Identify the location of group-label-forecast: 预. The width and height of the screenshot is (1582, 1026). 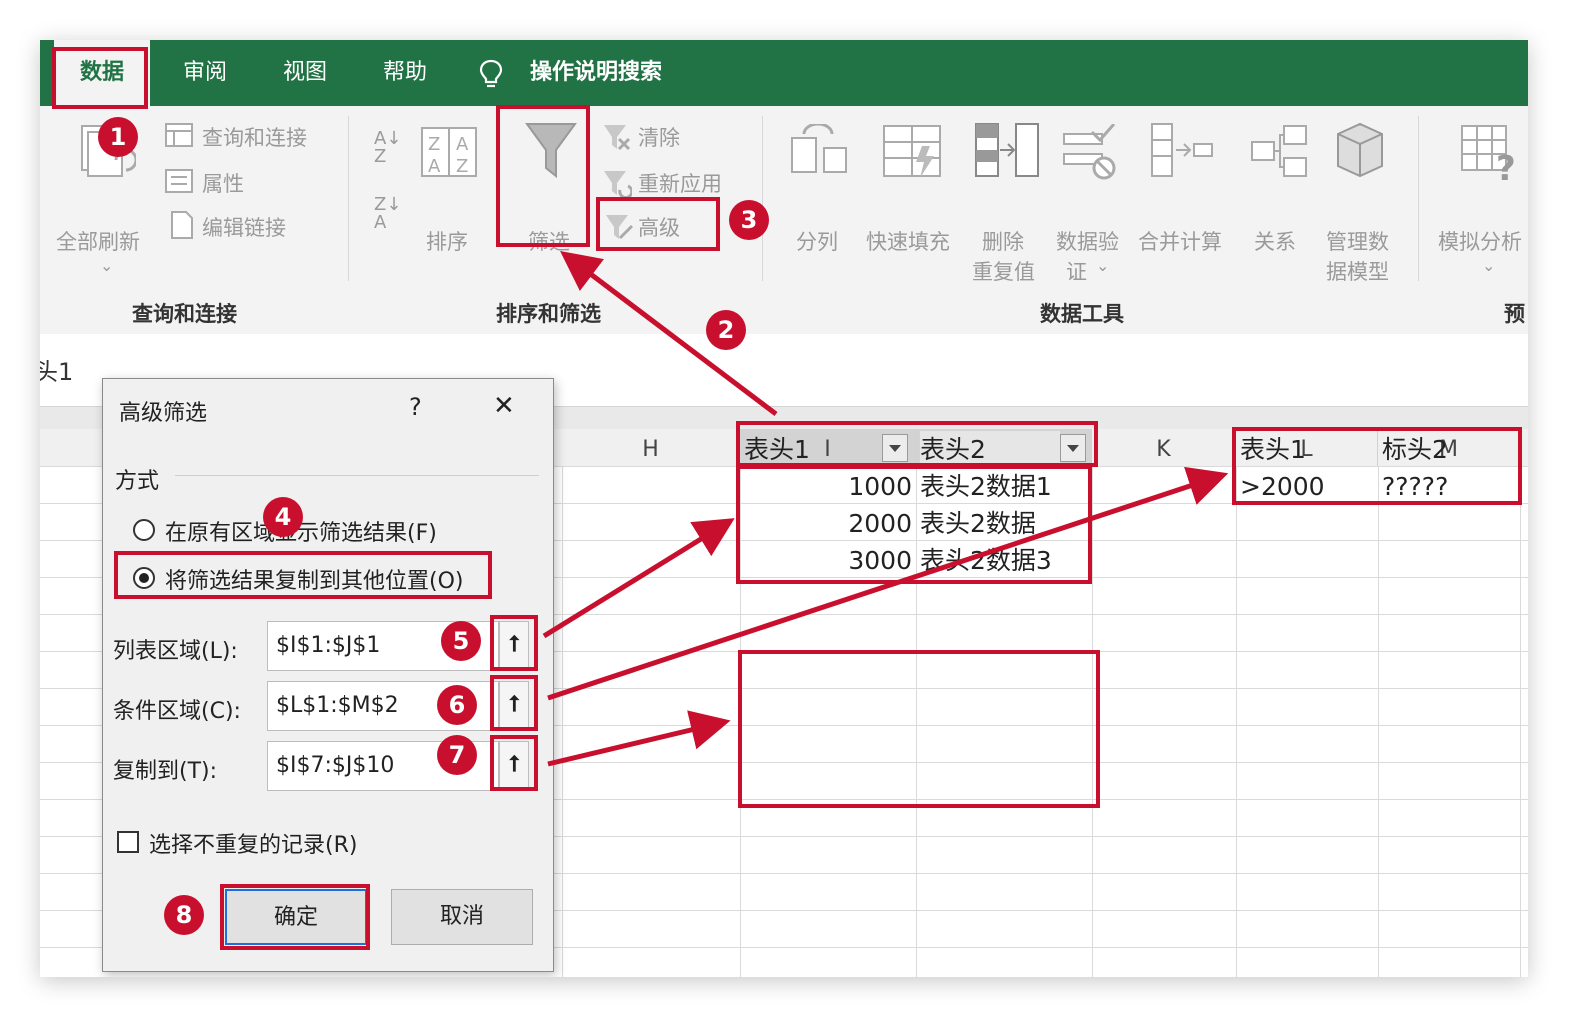
(1514, 314).